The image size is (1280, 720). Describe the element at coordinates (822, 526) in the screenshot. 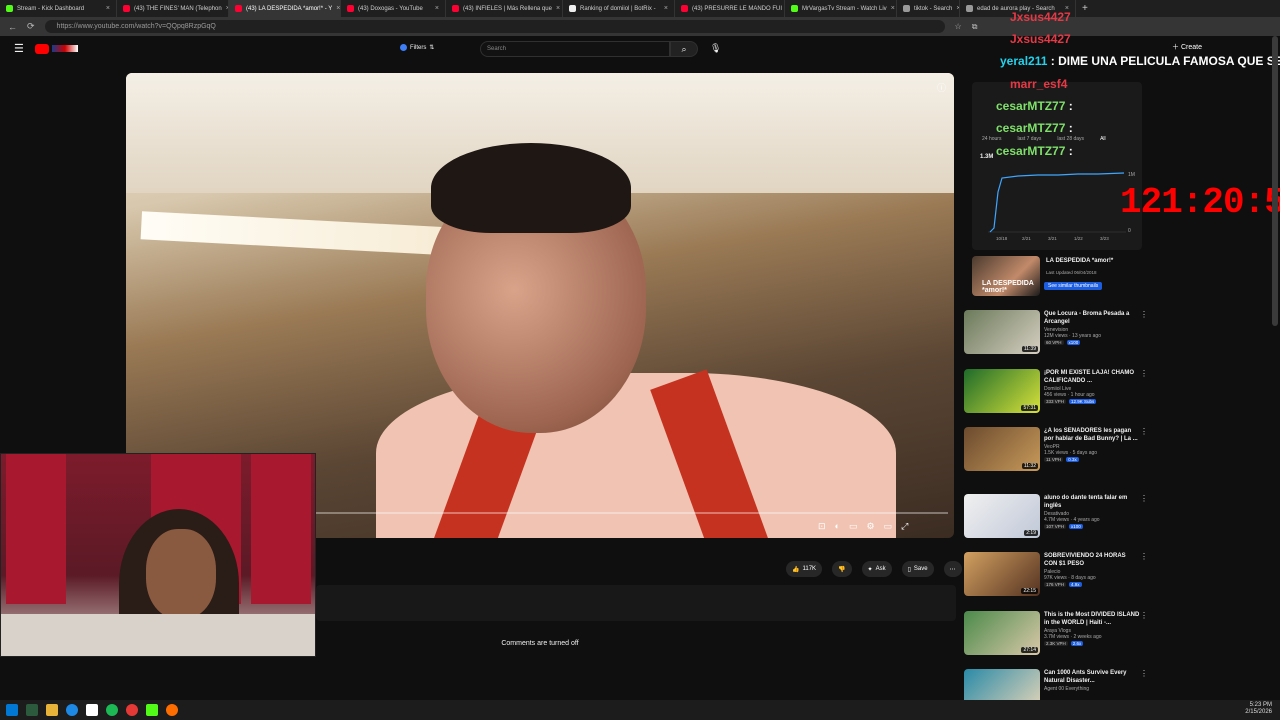

I see `miniplayer-icon: ⊡` at that location.